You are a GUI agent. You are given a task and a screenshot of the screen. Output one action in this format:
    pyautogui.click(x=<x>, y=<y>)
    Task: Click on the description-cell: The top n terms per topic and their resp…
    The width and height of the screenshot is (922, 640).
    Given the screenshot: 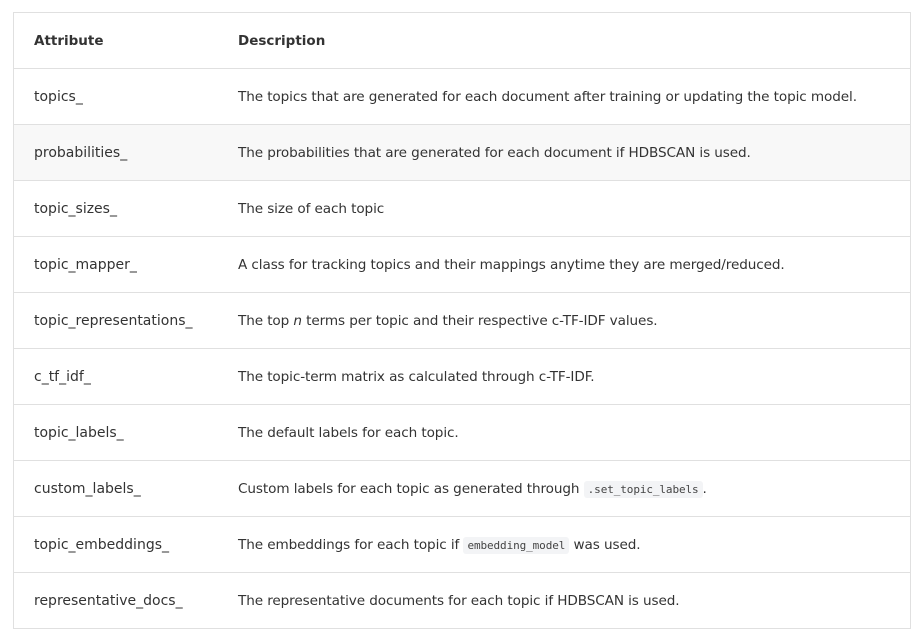 What is the action you would take?
    pyautogui.click(x=564, y=320)
    